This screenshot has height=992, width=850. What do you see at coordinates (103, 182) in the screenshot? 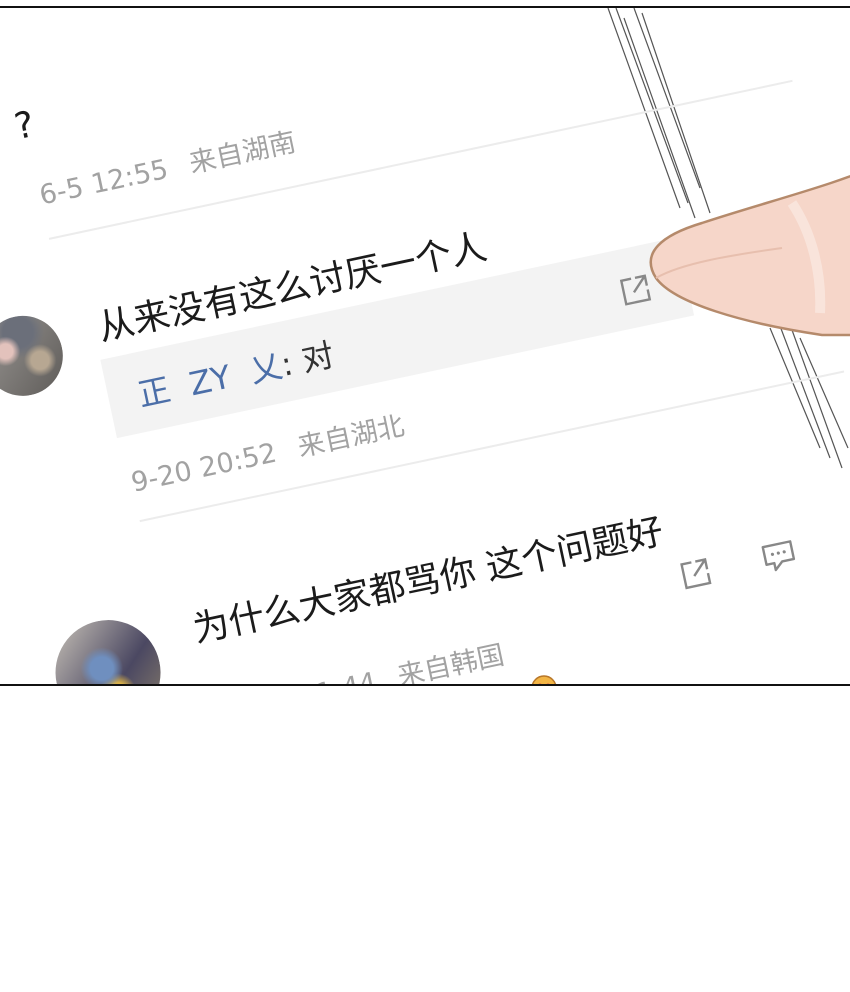
I see `comment-time: 6-5 12:55` at bounding box center [103, 182].